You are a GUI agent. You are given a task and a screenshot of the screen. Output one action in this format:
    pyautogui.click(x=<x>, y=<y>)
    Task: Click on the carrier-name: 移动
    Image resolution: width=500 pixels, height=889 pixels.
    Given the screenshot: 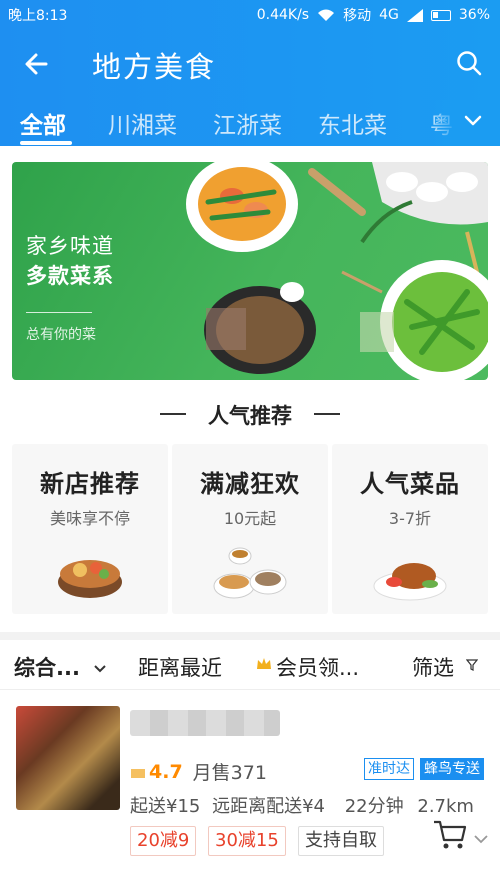 What is the action you would take?
    pyautogui.click(x=357, y=16)
    